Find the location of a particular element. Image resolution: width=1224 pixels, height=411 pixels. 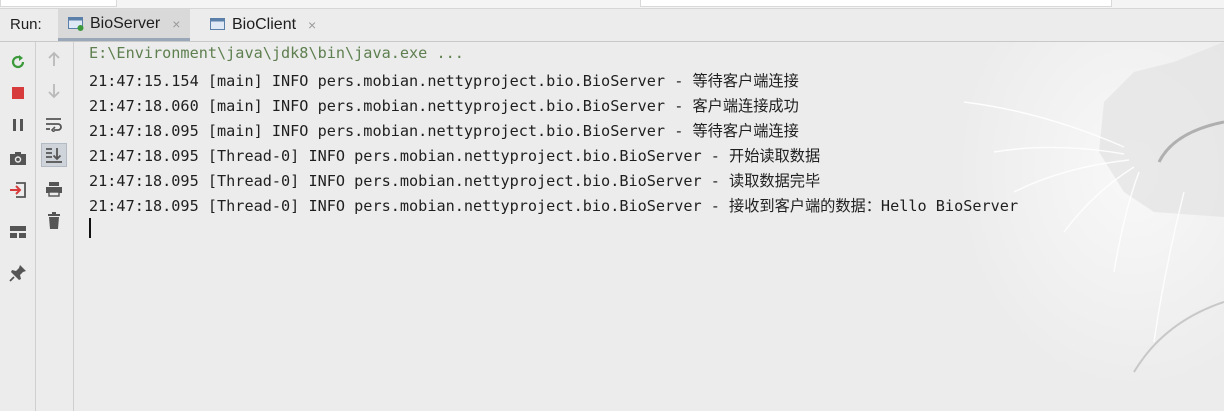

tab-label: BioServer is located at coordinates (125, 23).